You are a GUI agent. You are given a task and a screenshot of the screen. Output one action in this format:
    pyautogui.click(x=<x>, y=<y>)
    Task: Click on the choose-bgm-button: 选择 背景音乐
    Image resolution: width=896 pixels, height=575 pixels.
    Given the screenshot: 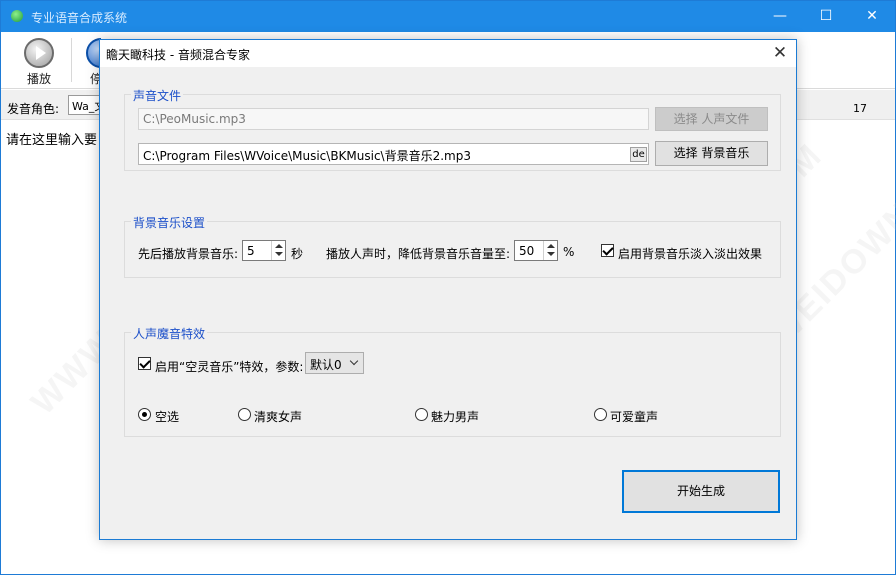 What is the action you would take?
    pyautogui.click(x=711, y=153)
    